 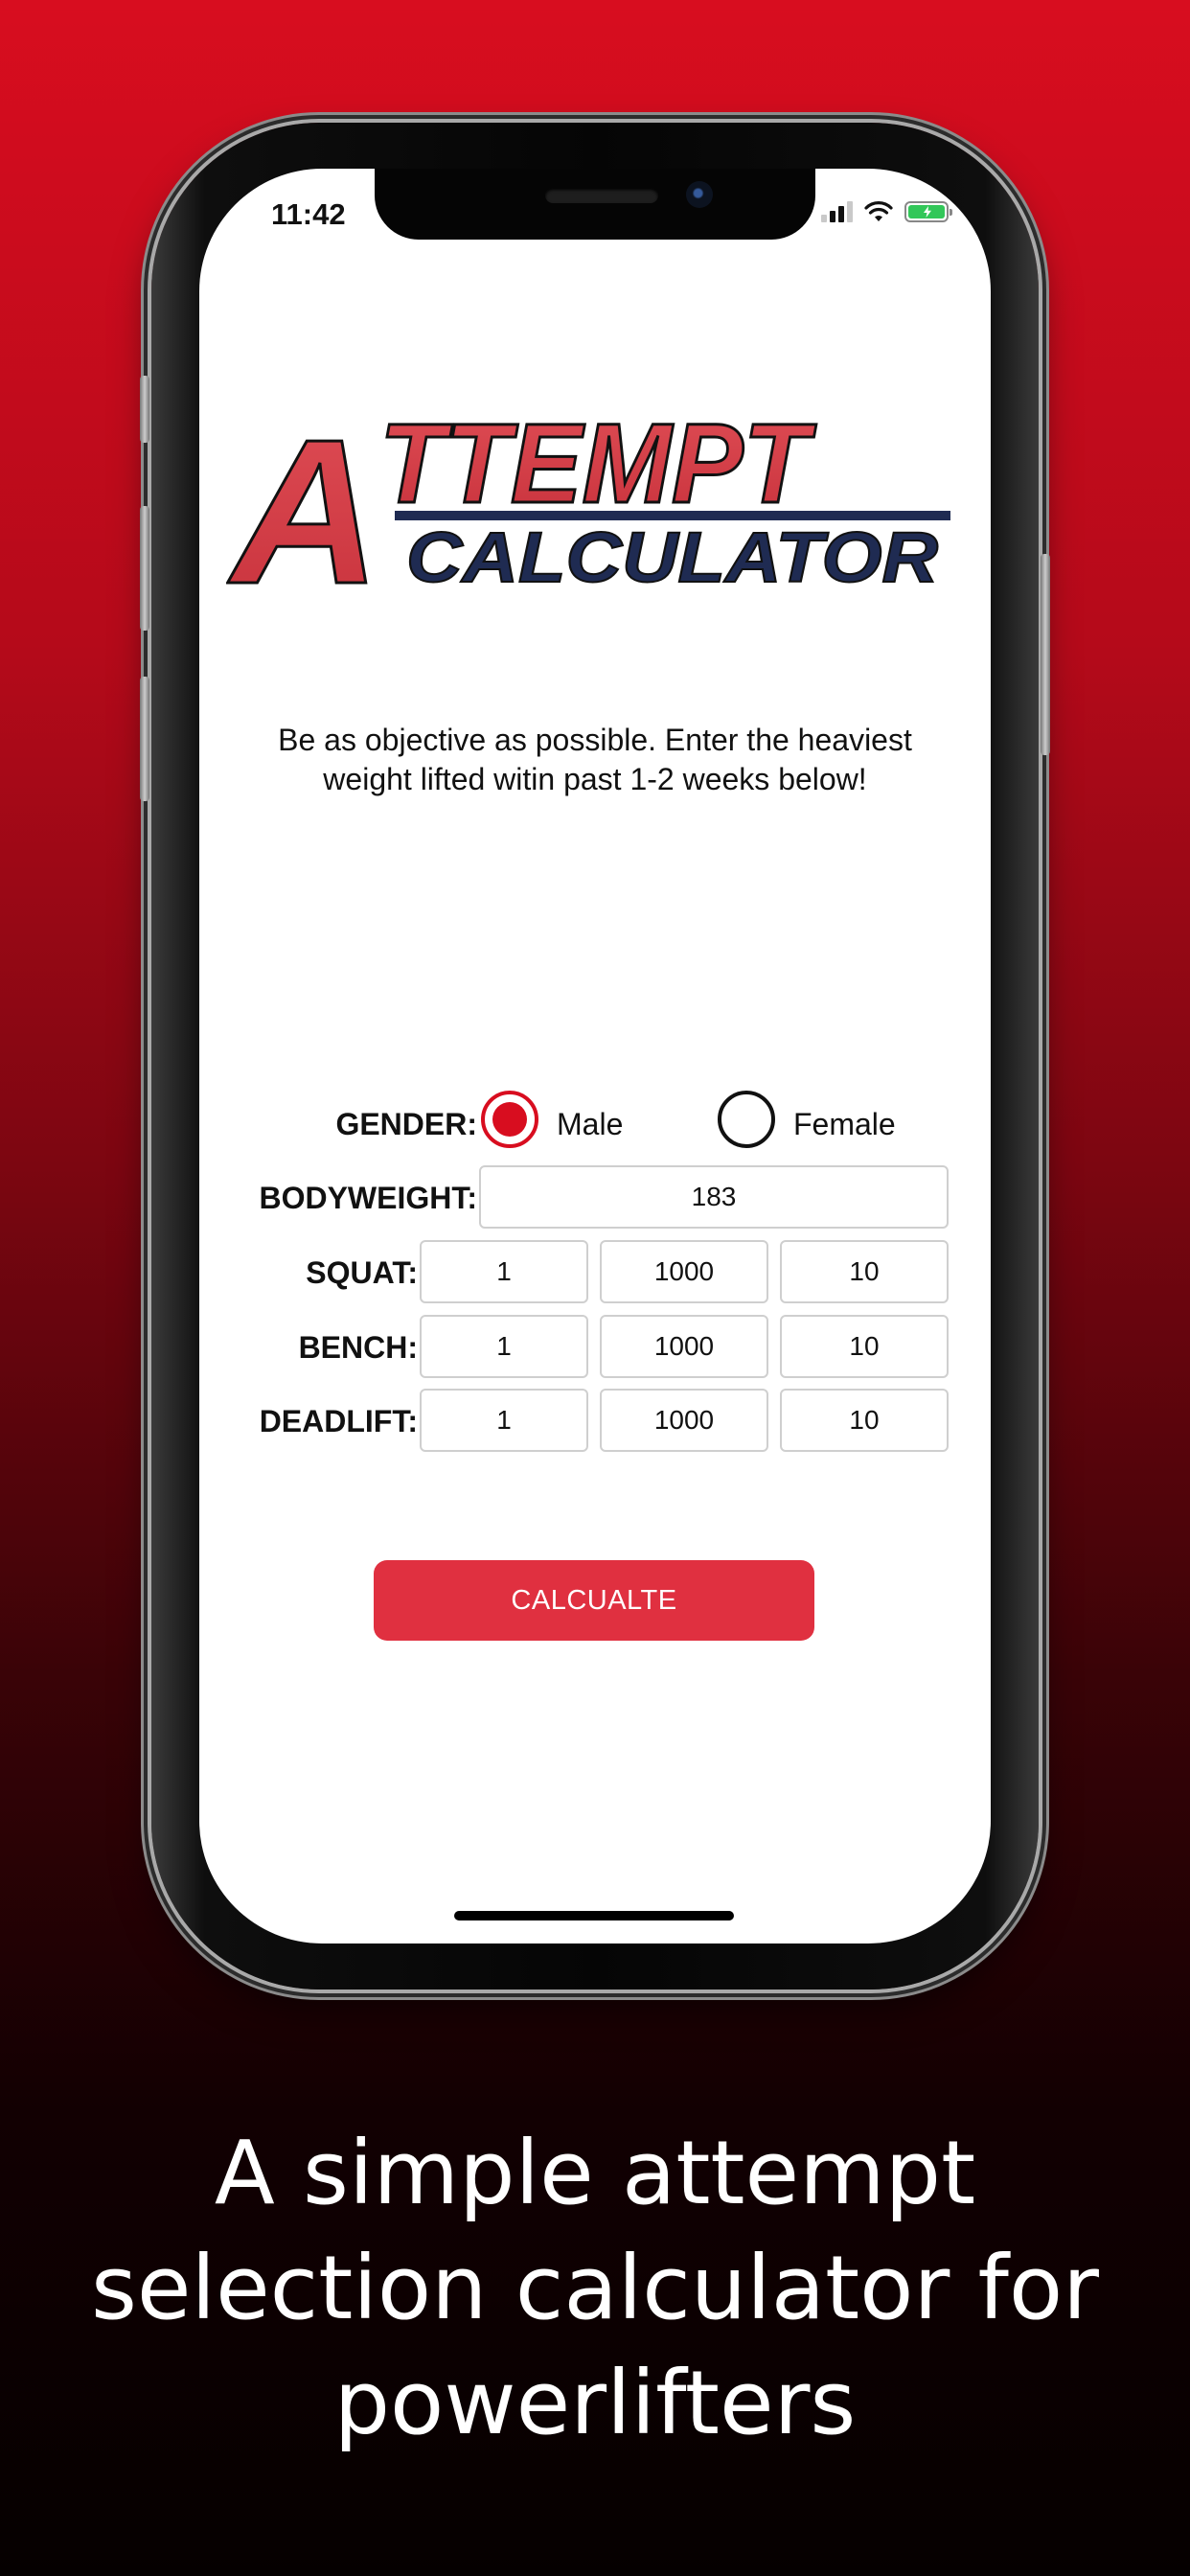 I want to click on home-indicator, so click(x=594, y=1915).